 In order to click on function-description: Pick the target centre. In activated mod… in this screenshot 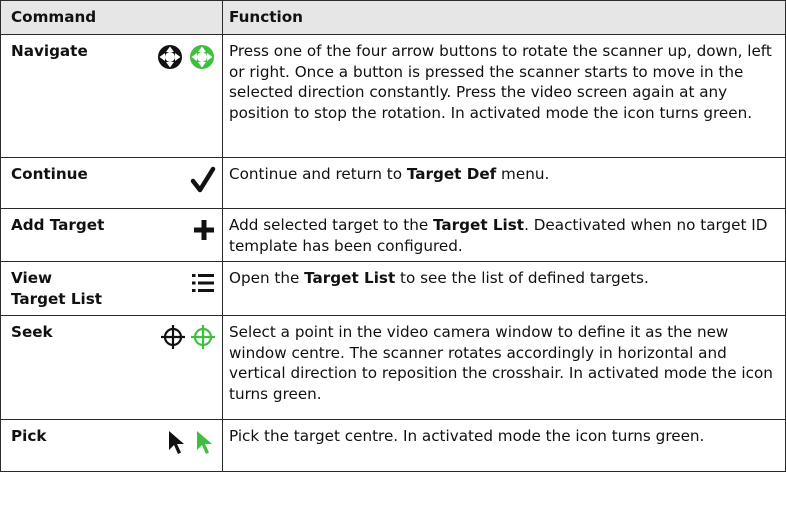, I will do `click(504, 445)`.